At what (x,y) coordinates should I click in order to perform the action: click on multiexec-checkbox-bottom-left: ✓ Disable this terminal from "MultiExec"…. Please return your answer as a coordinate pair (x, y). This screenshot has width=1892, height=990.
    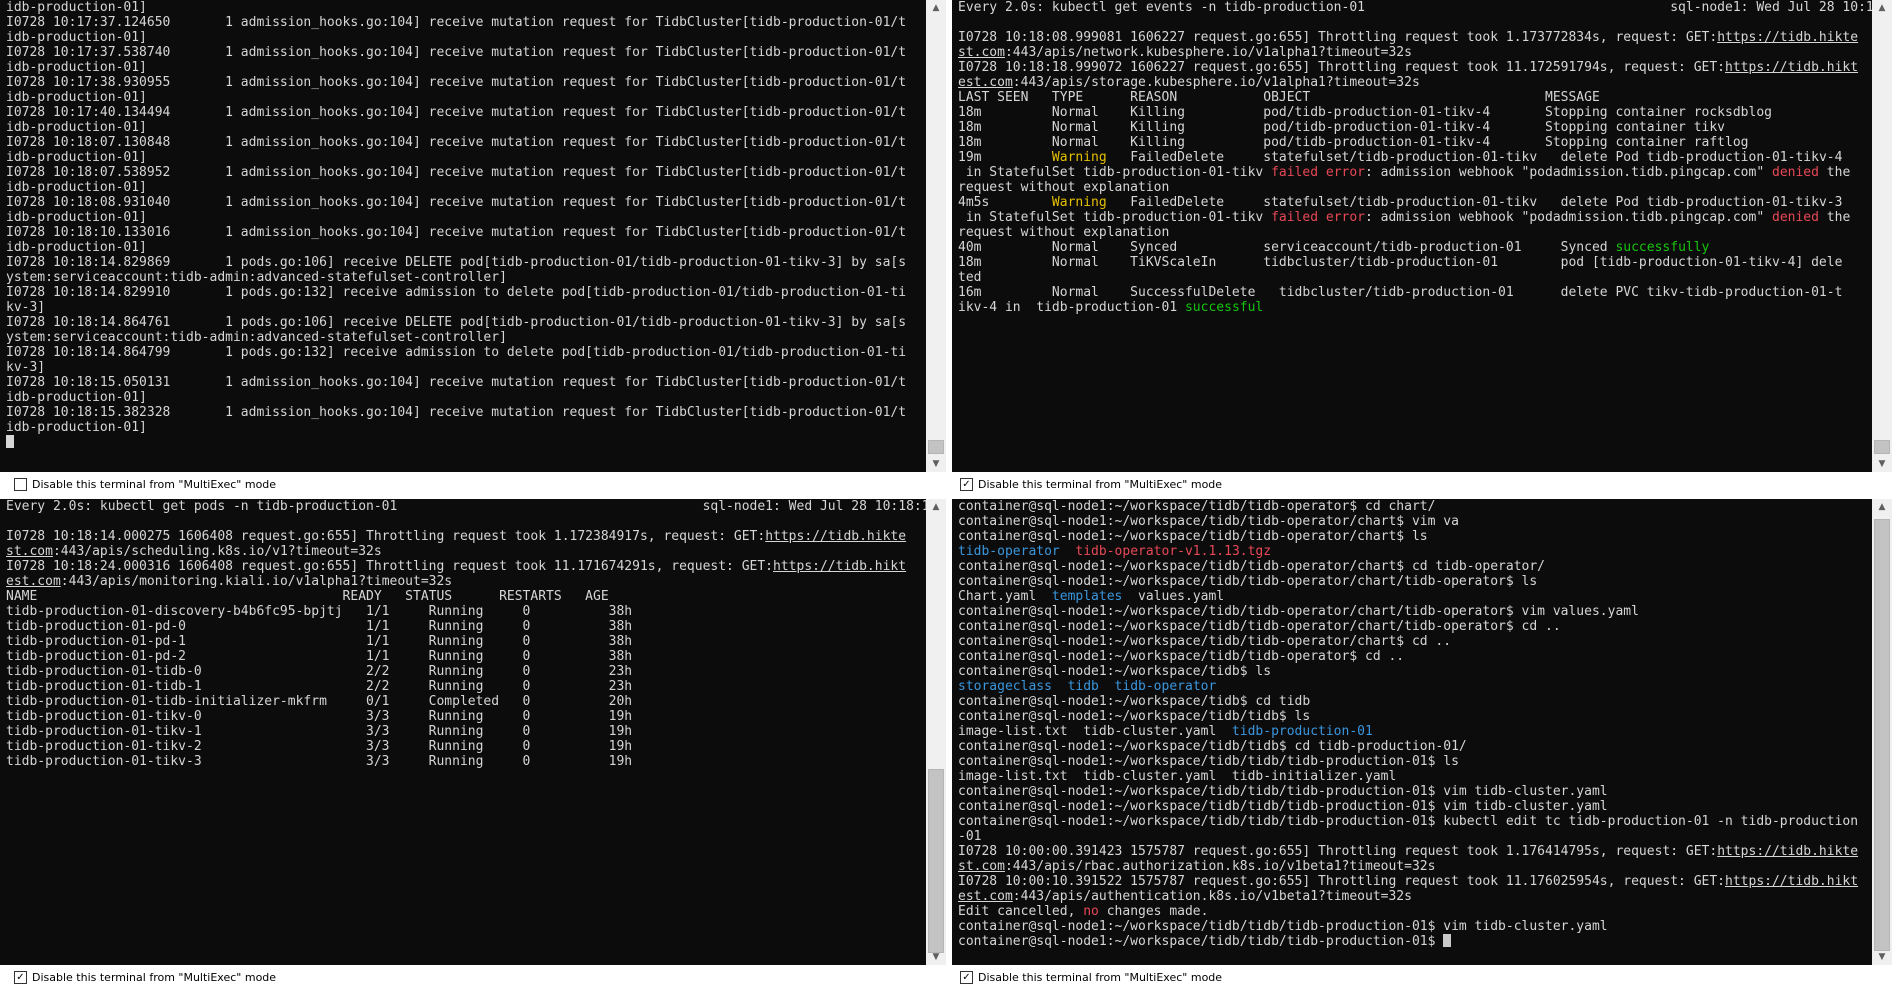
    Looking at the image, I should click on (145, 977).